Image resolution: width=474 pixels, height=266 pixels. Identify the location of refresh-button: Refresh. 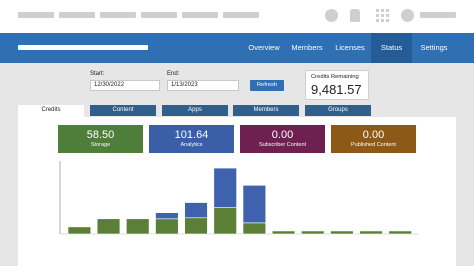
(267, 85).